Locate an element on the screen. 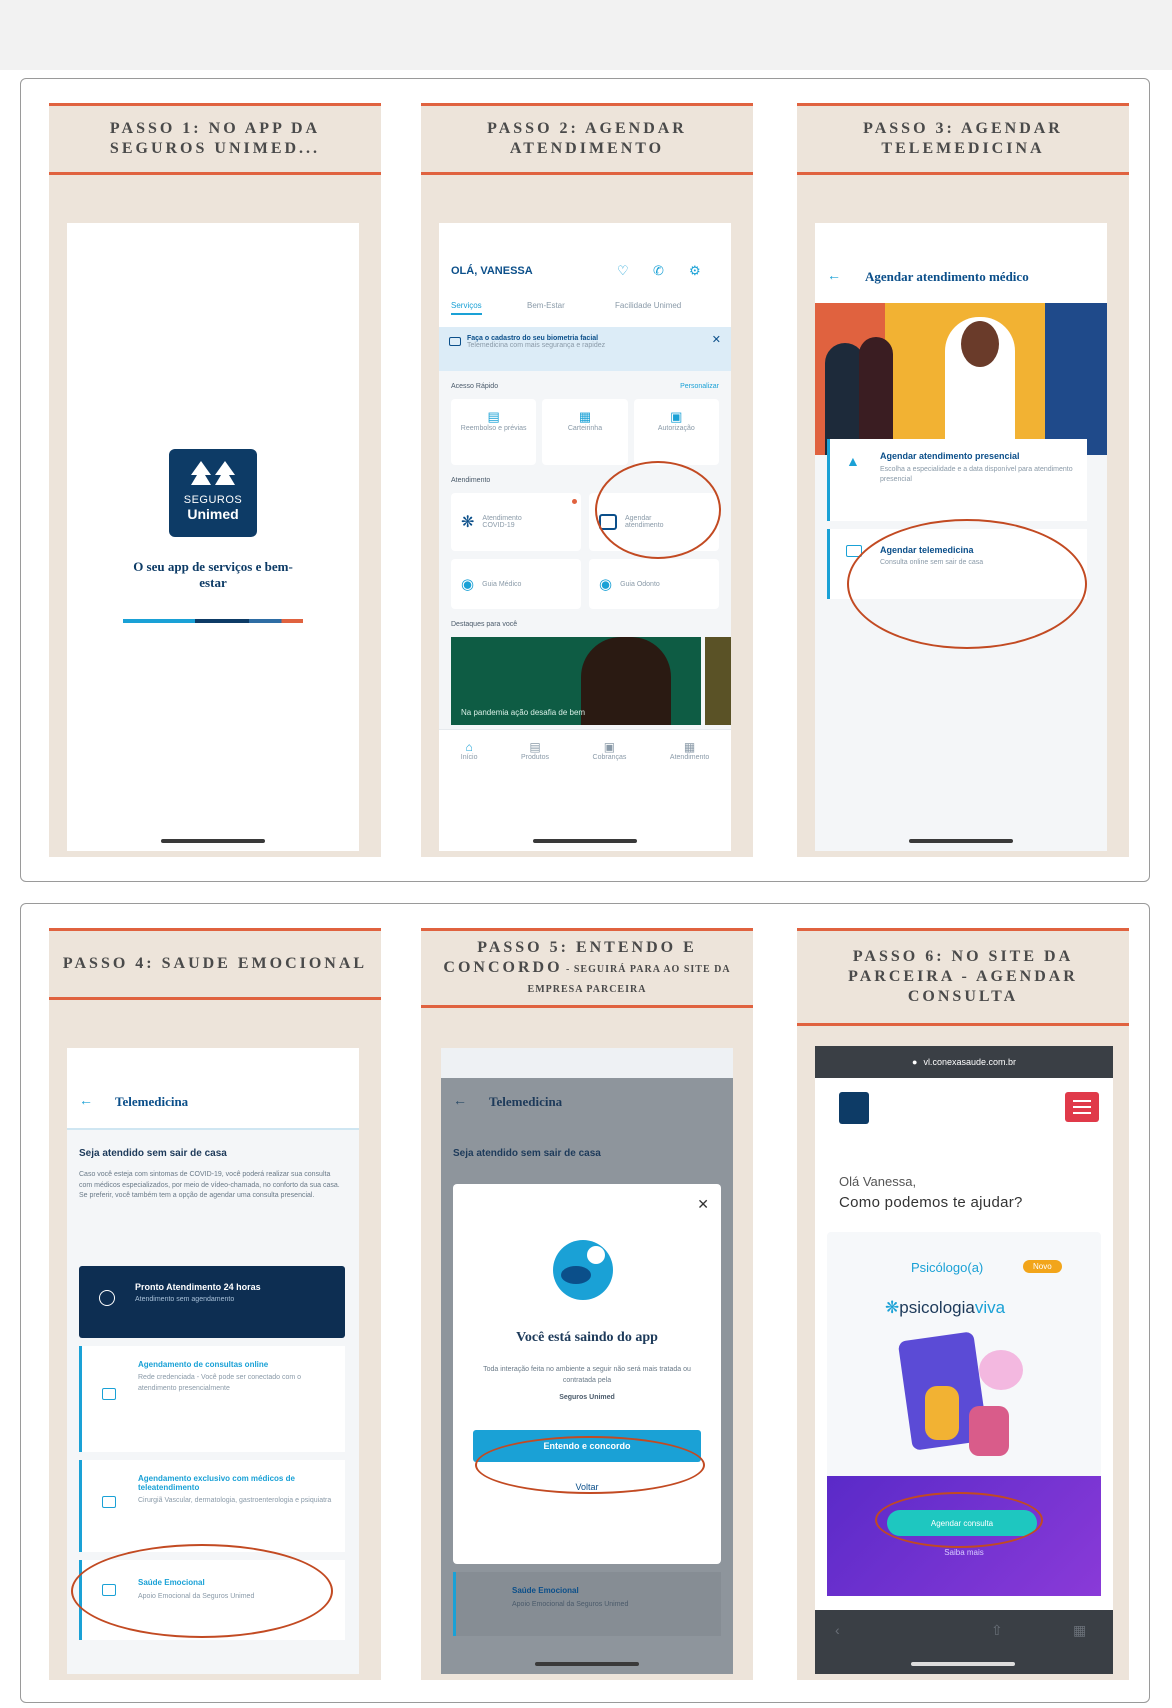 The height and width of the screenshot is (1708, 1172). service-title: Psicólogo(a) is located at coordinates (947, 1267).